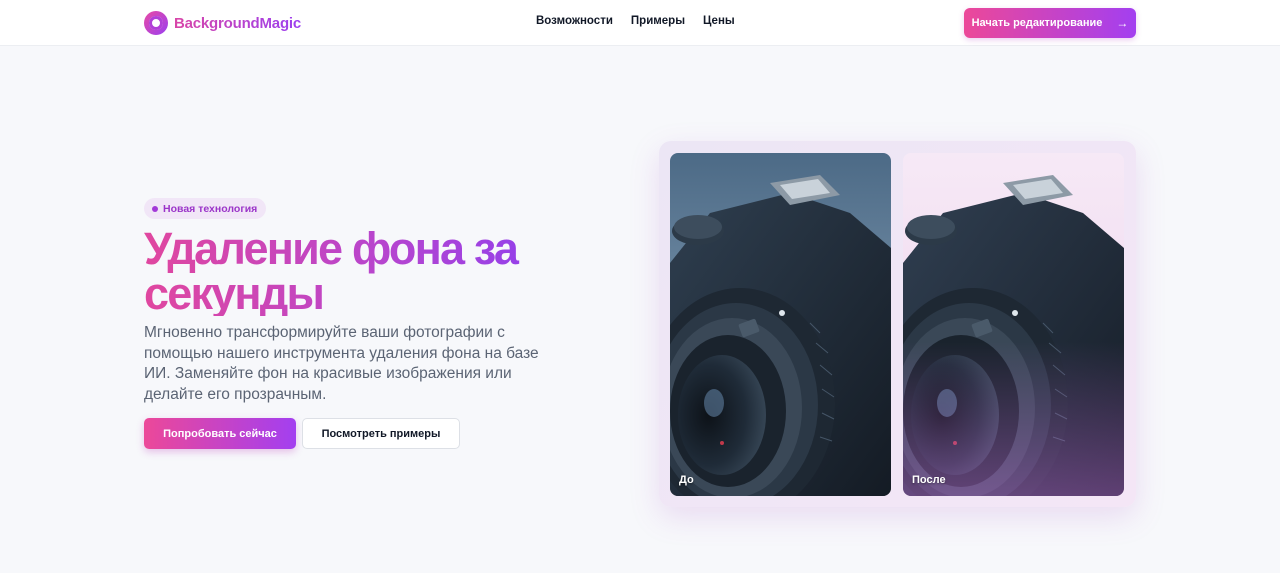  Describe the element at coordinates (658, 21) in the screenshot. I see `nav-item-examples: Примеры` at that location.